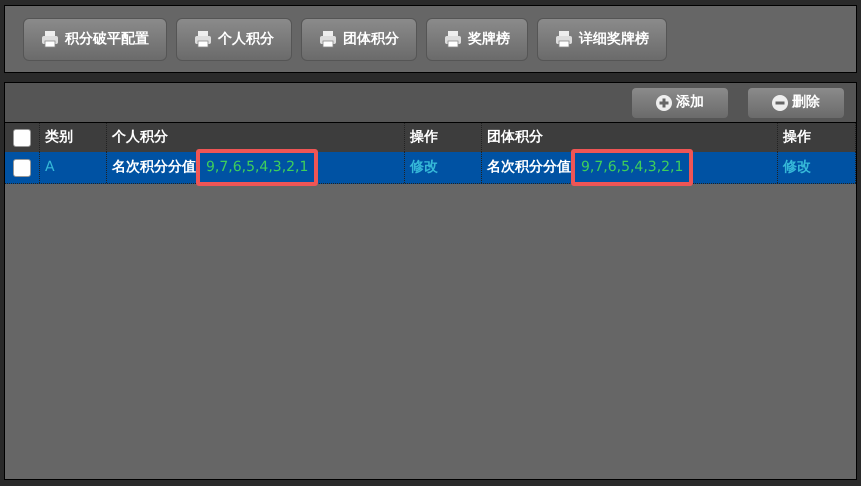  Describe the element at coordinates (515, 137) in the screenshot. I see `column-header: 团体积分` at that location.